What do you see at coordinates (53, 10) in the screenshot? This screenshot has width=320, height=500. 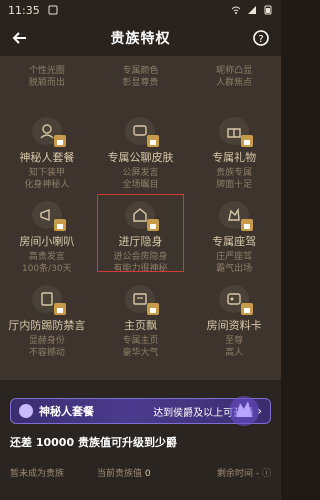 I see `notification-icon` at bounding box center [53, 10].